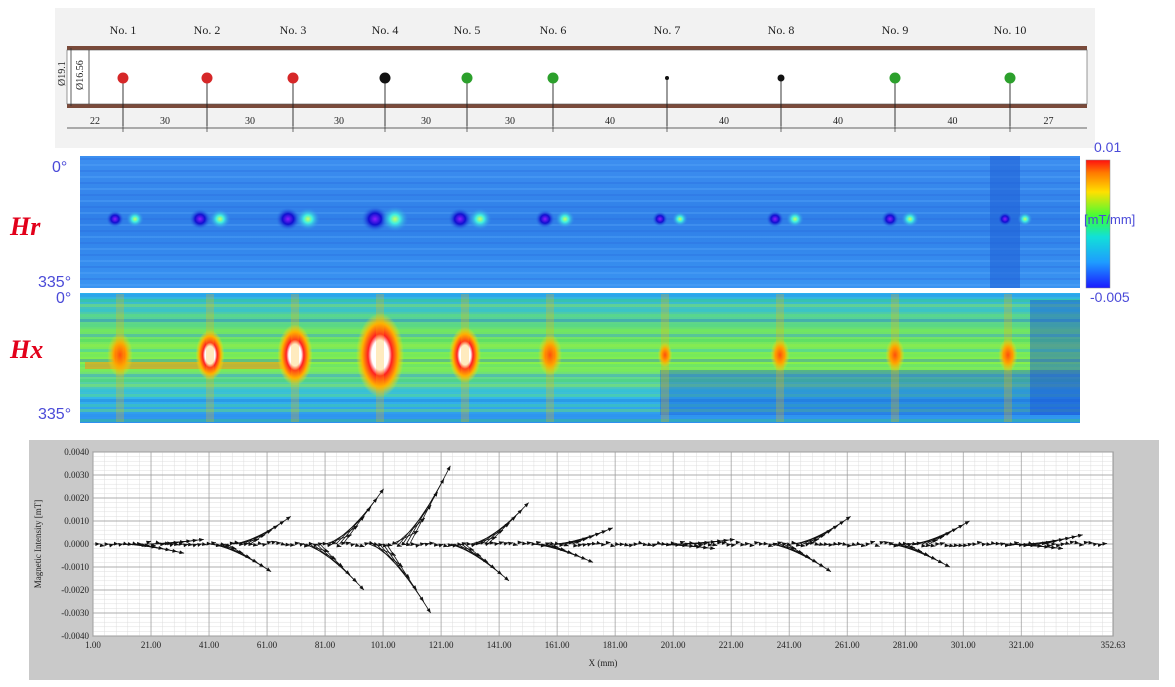 Image resolution: width=1175 pixels, height=687 pixels. What do you see at coordinates (1113, 645) in the screenshot?
I see `x-tick-label: 352.63` at bounding box center [1113, 645].